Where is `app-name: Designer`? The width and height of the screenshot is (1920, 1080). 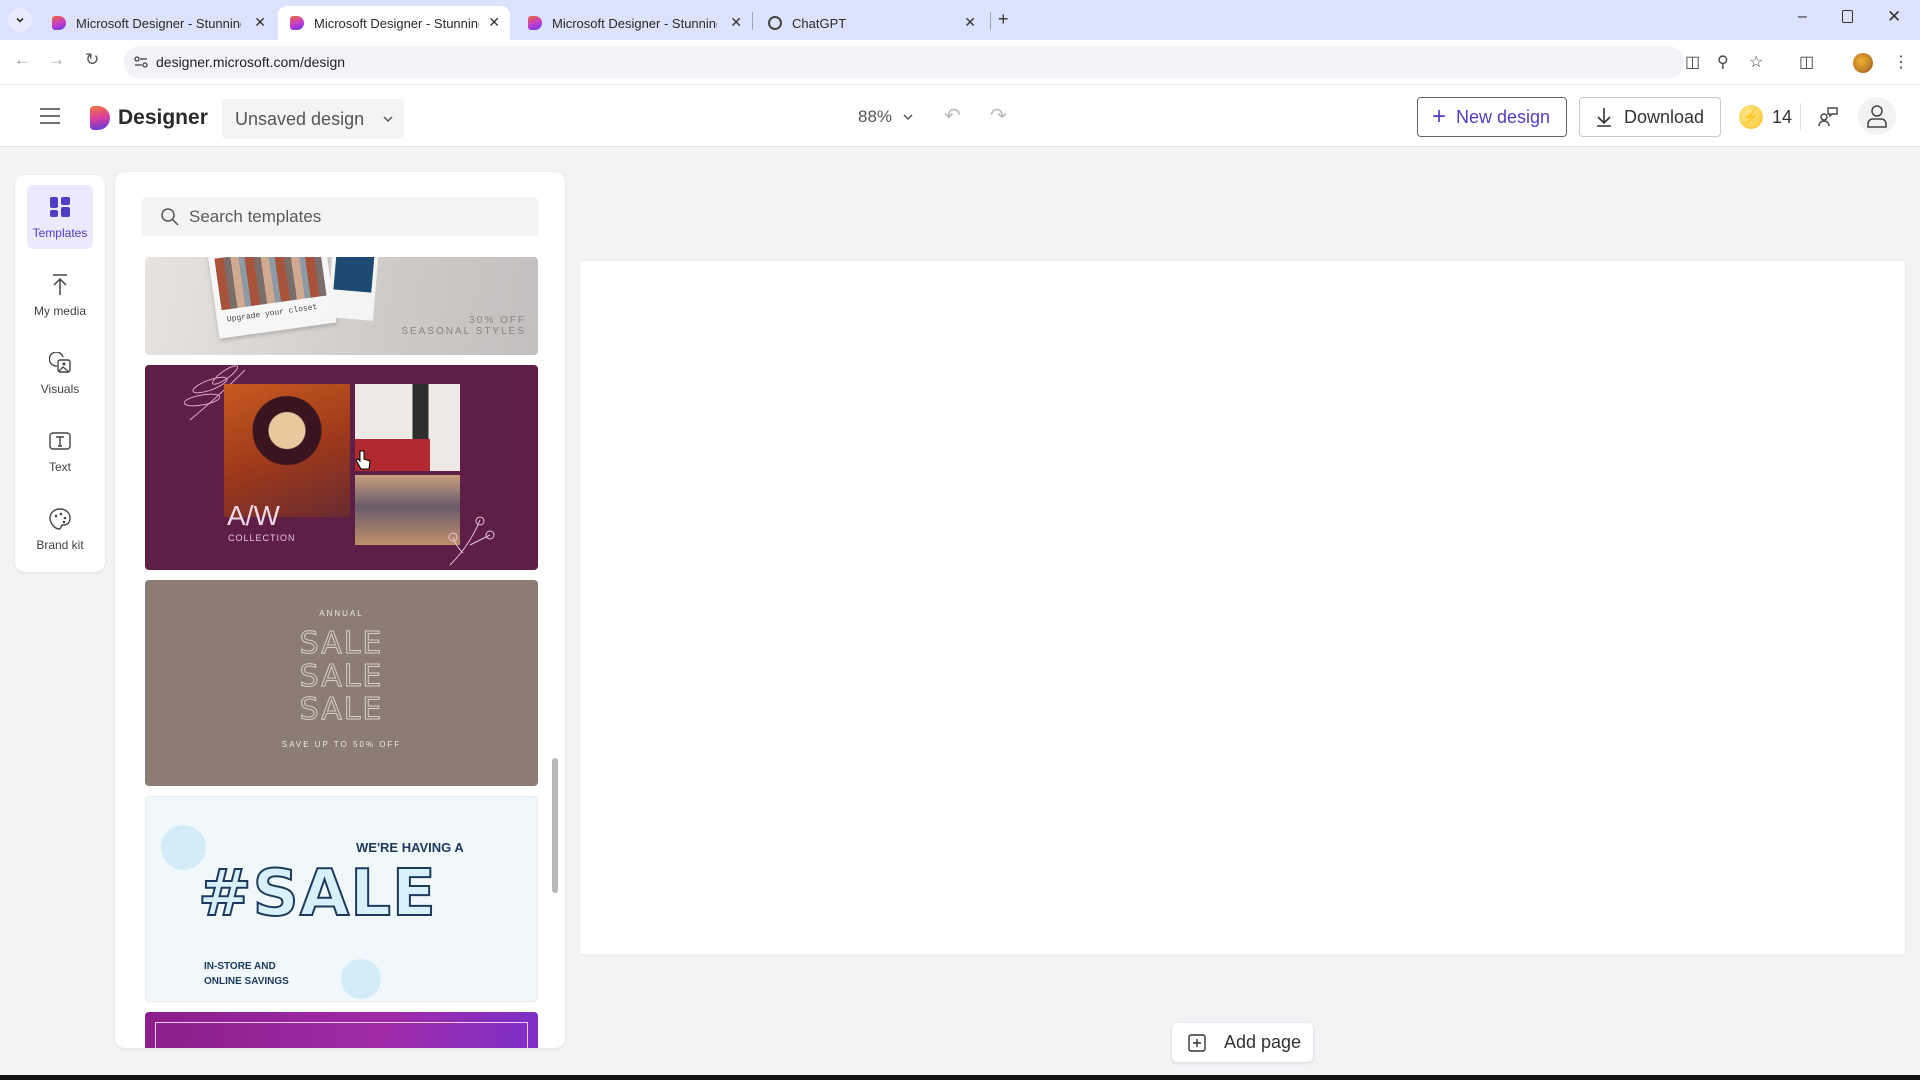
app-name: Designer is located at coordinates (163, 117).